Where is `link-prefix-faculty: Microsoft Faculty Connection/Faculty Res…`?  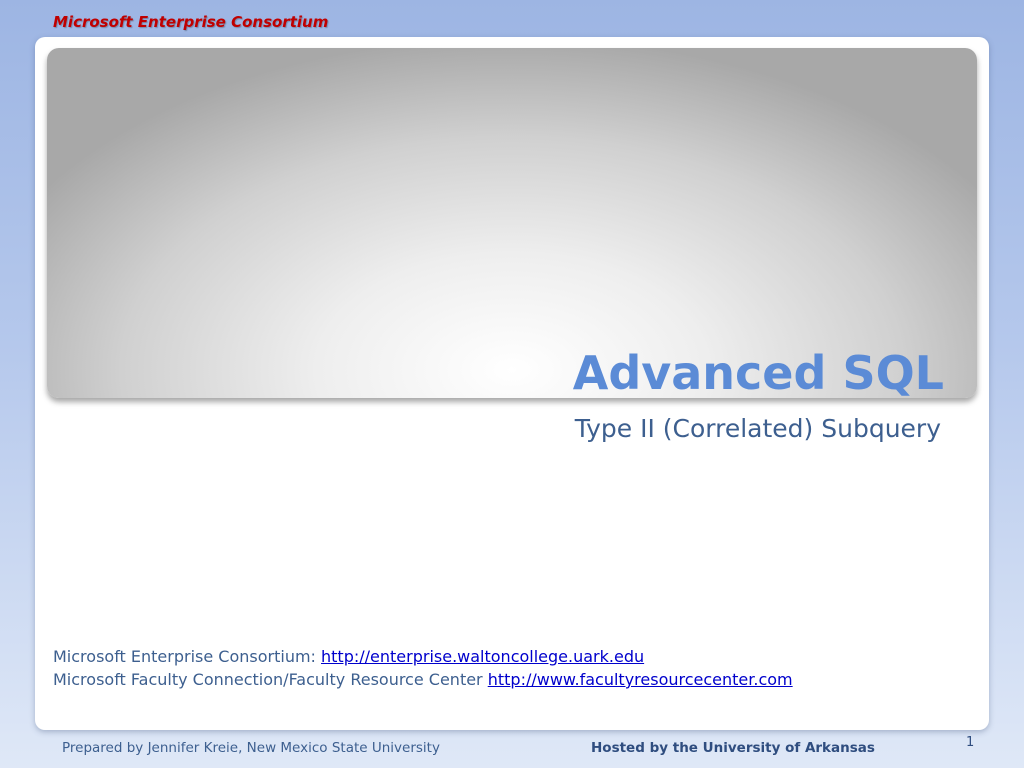
link-prefix-faculty: Microsoft Faculty Connection/Faculty Res… is located at coordinates (270, 679).